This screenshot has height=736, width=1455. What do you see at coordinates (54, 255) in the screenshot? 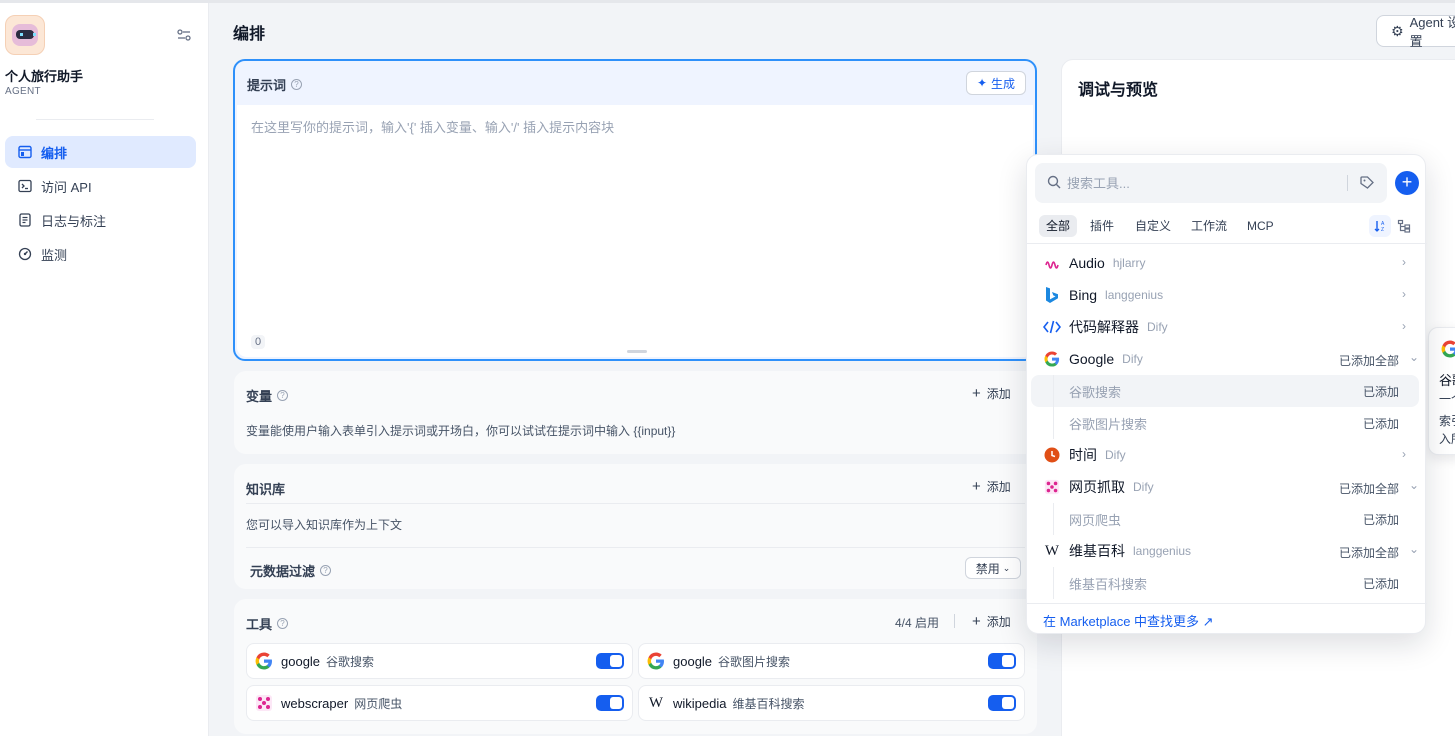
I see `sidebar-item-label: 监测` at bounding box center [54, 255].